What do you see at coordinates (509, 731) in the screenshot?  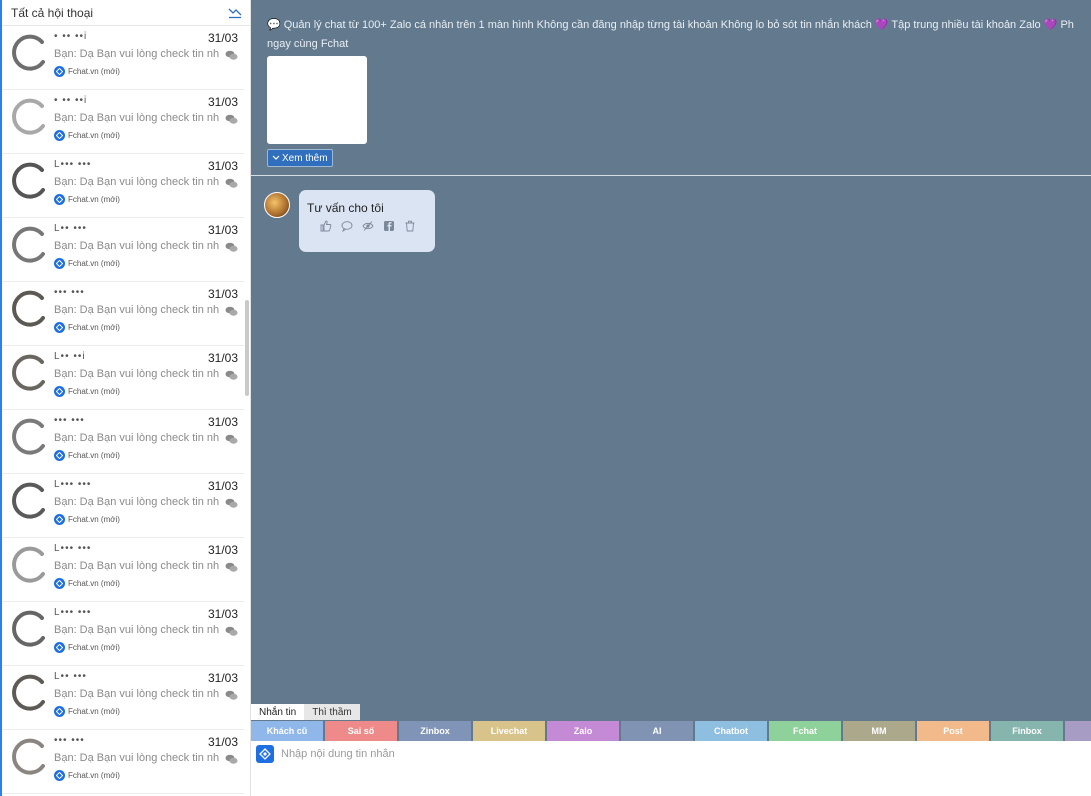 I see `tag-button: Livechat` at bounding box center [509, 731].